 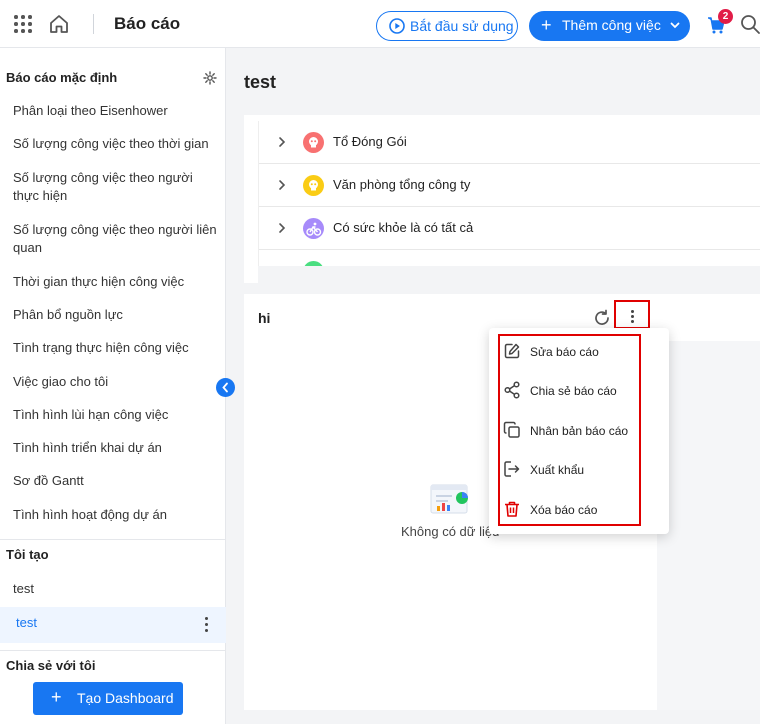 I want to click on menu-item-label: Chia sẻ báo cáo, so click(x=573, y=391).